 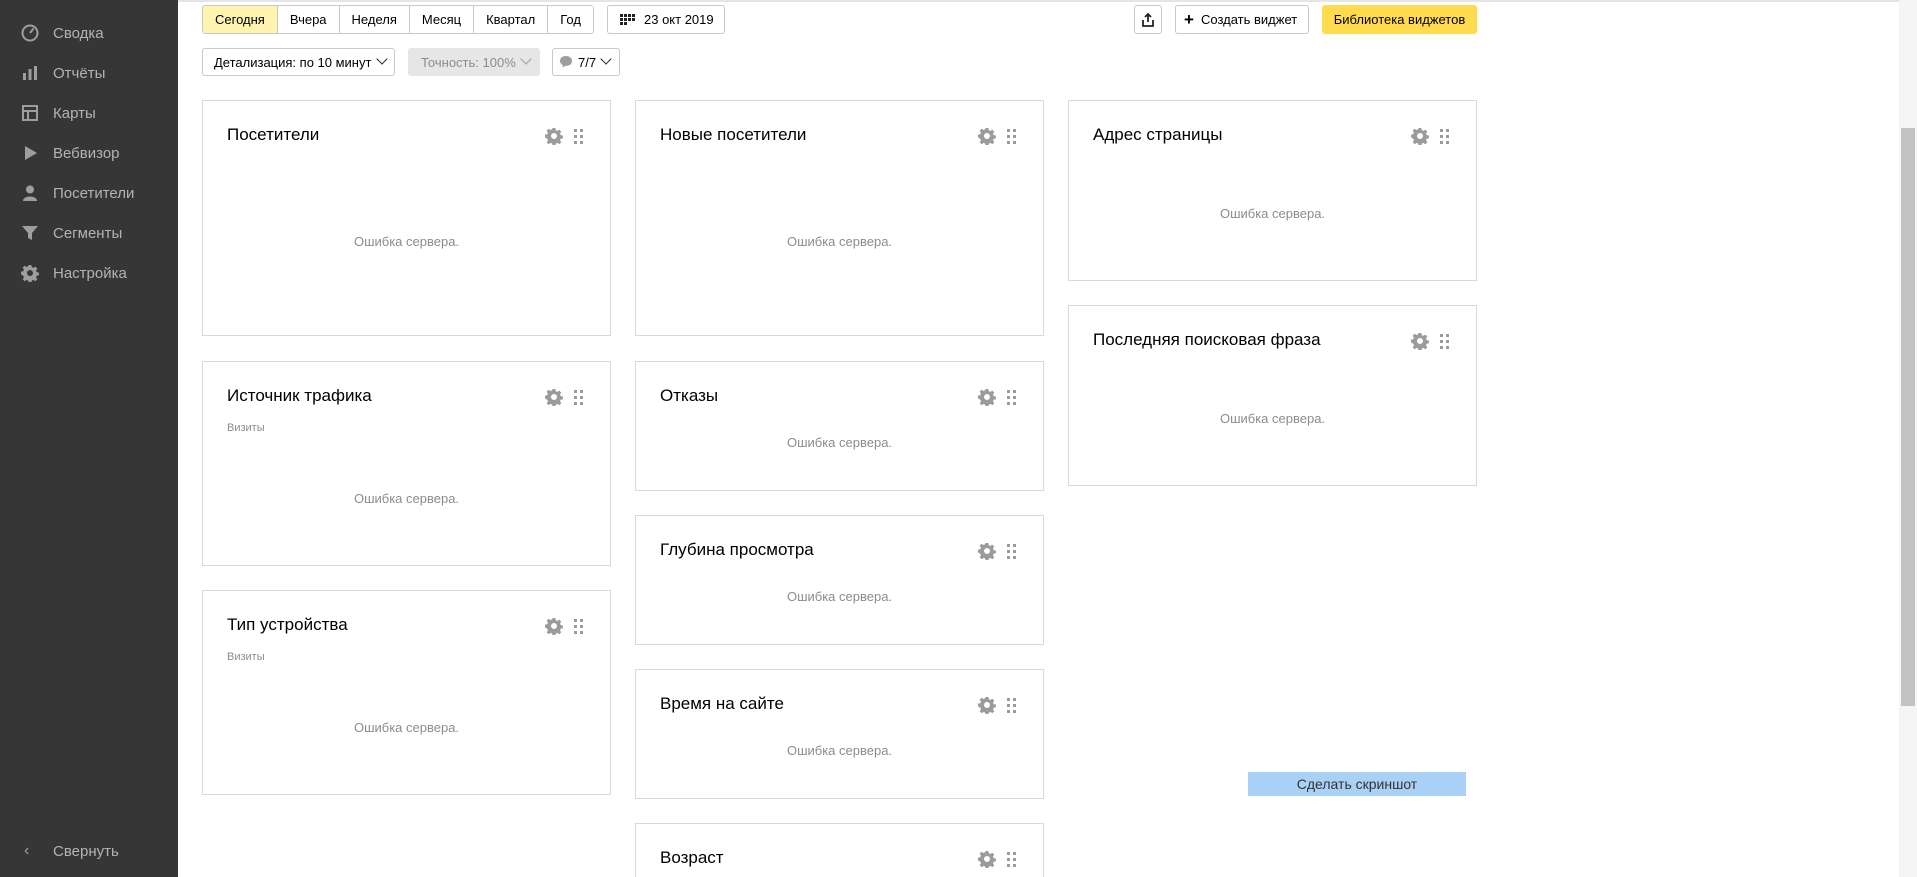 I want to click on detail-select: Детализация: по 10 минут, so click(x=298, y=62).